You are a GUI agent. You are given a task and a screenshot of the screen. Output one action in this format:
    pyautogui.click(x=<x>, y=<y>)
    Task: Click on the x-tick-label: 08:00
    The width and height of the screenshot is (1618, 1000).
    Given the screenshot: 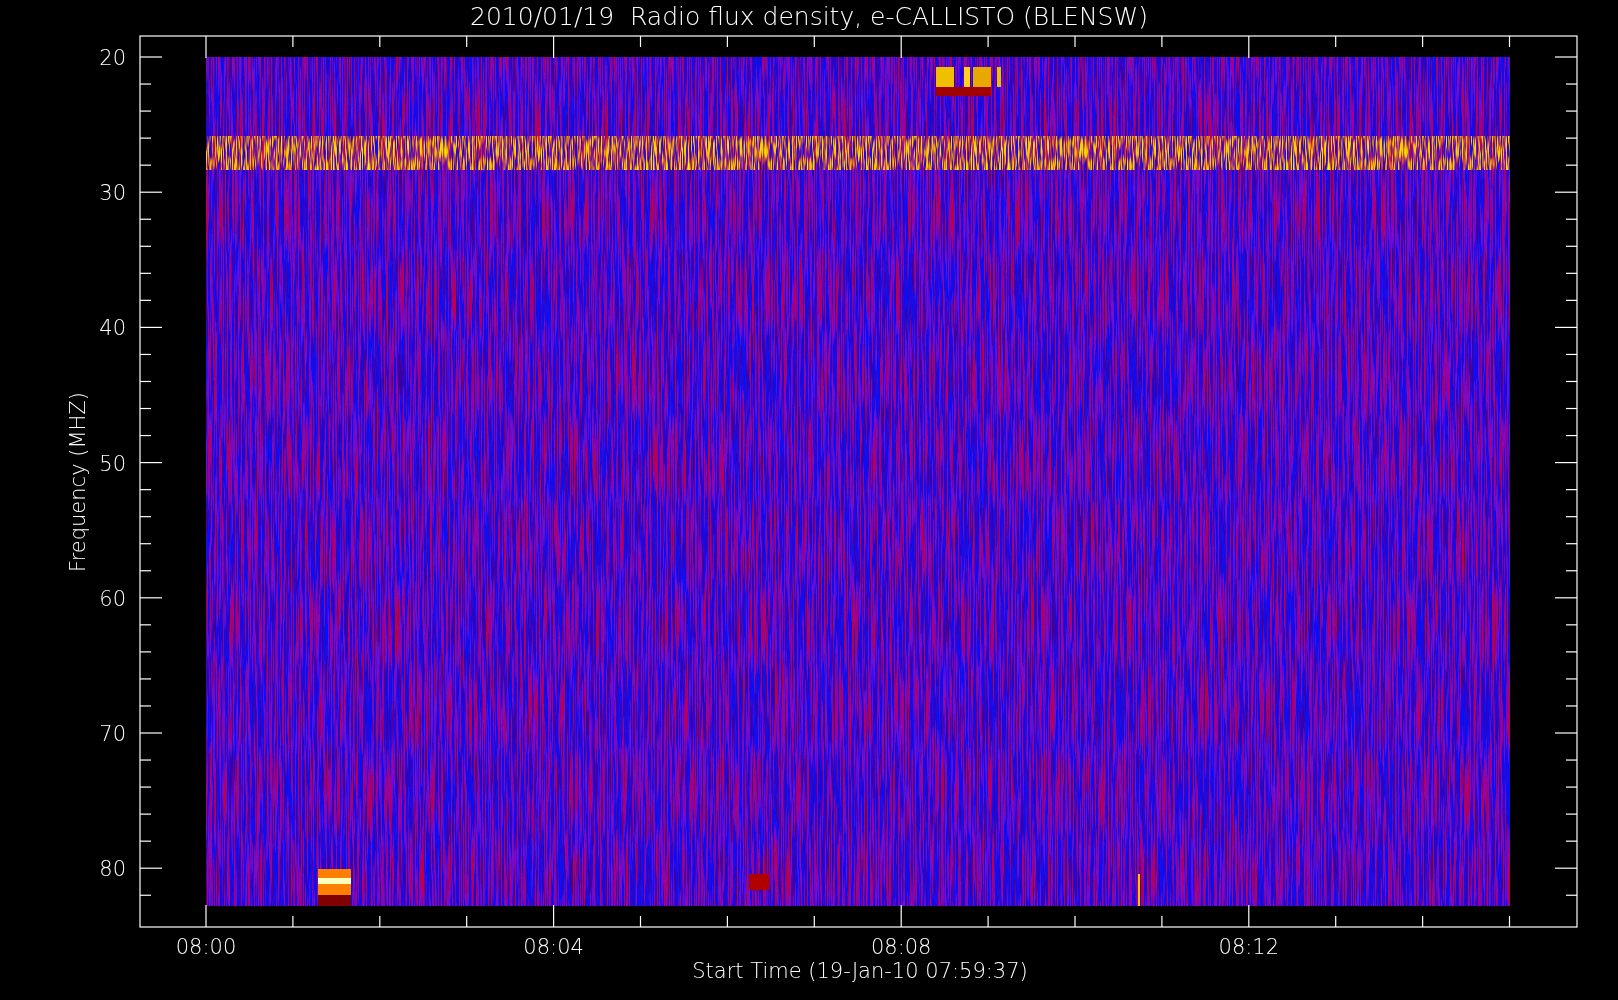 What is the action you would take?
    pyautogui.click(x=206, y=947)
    